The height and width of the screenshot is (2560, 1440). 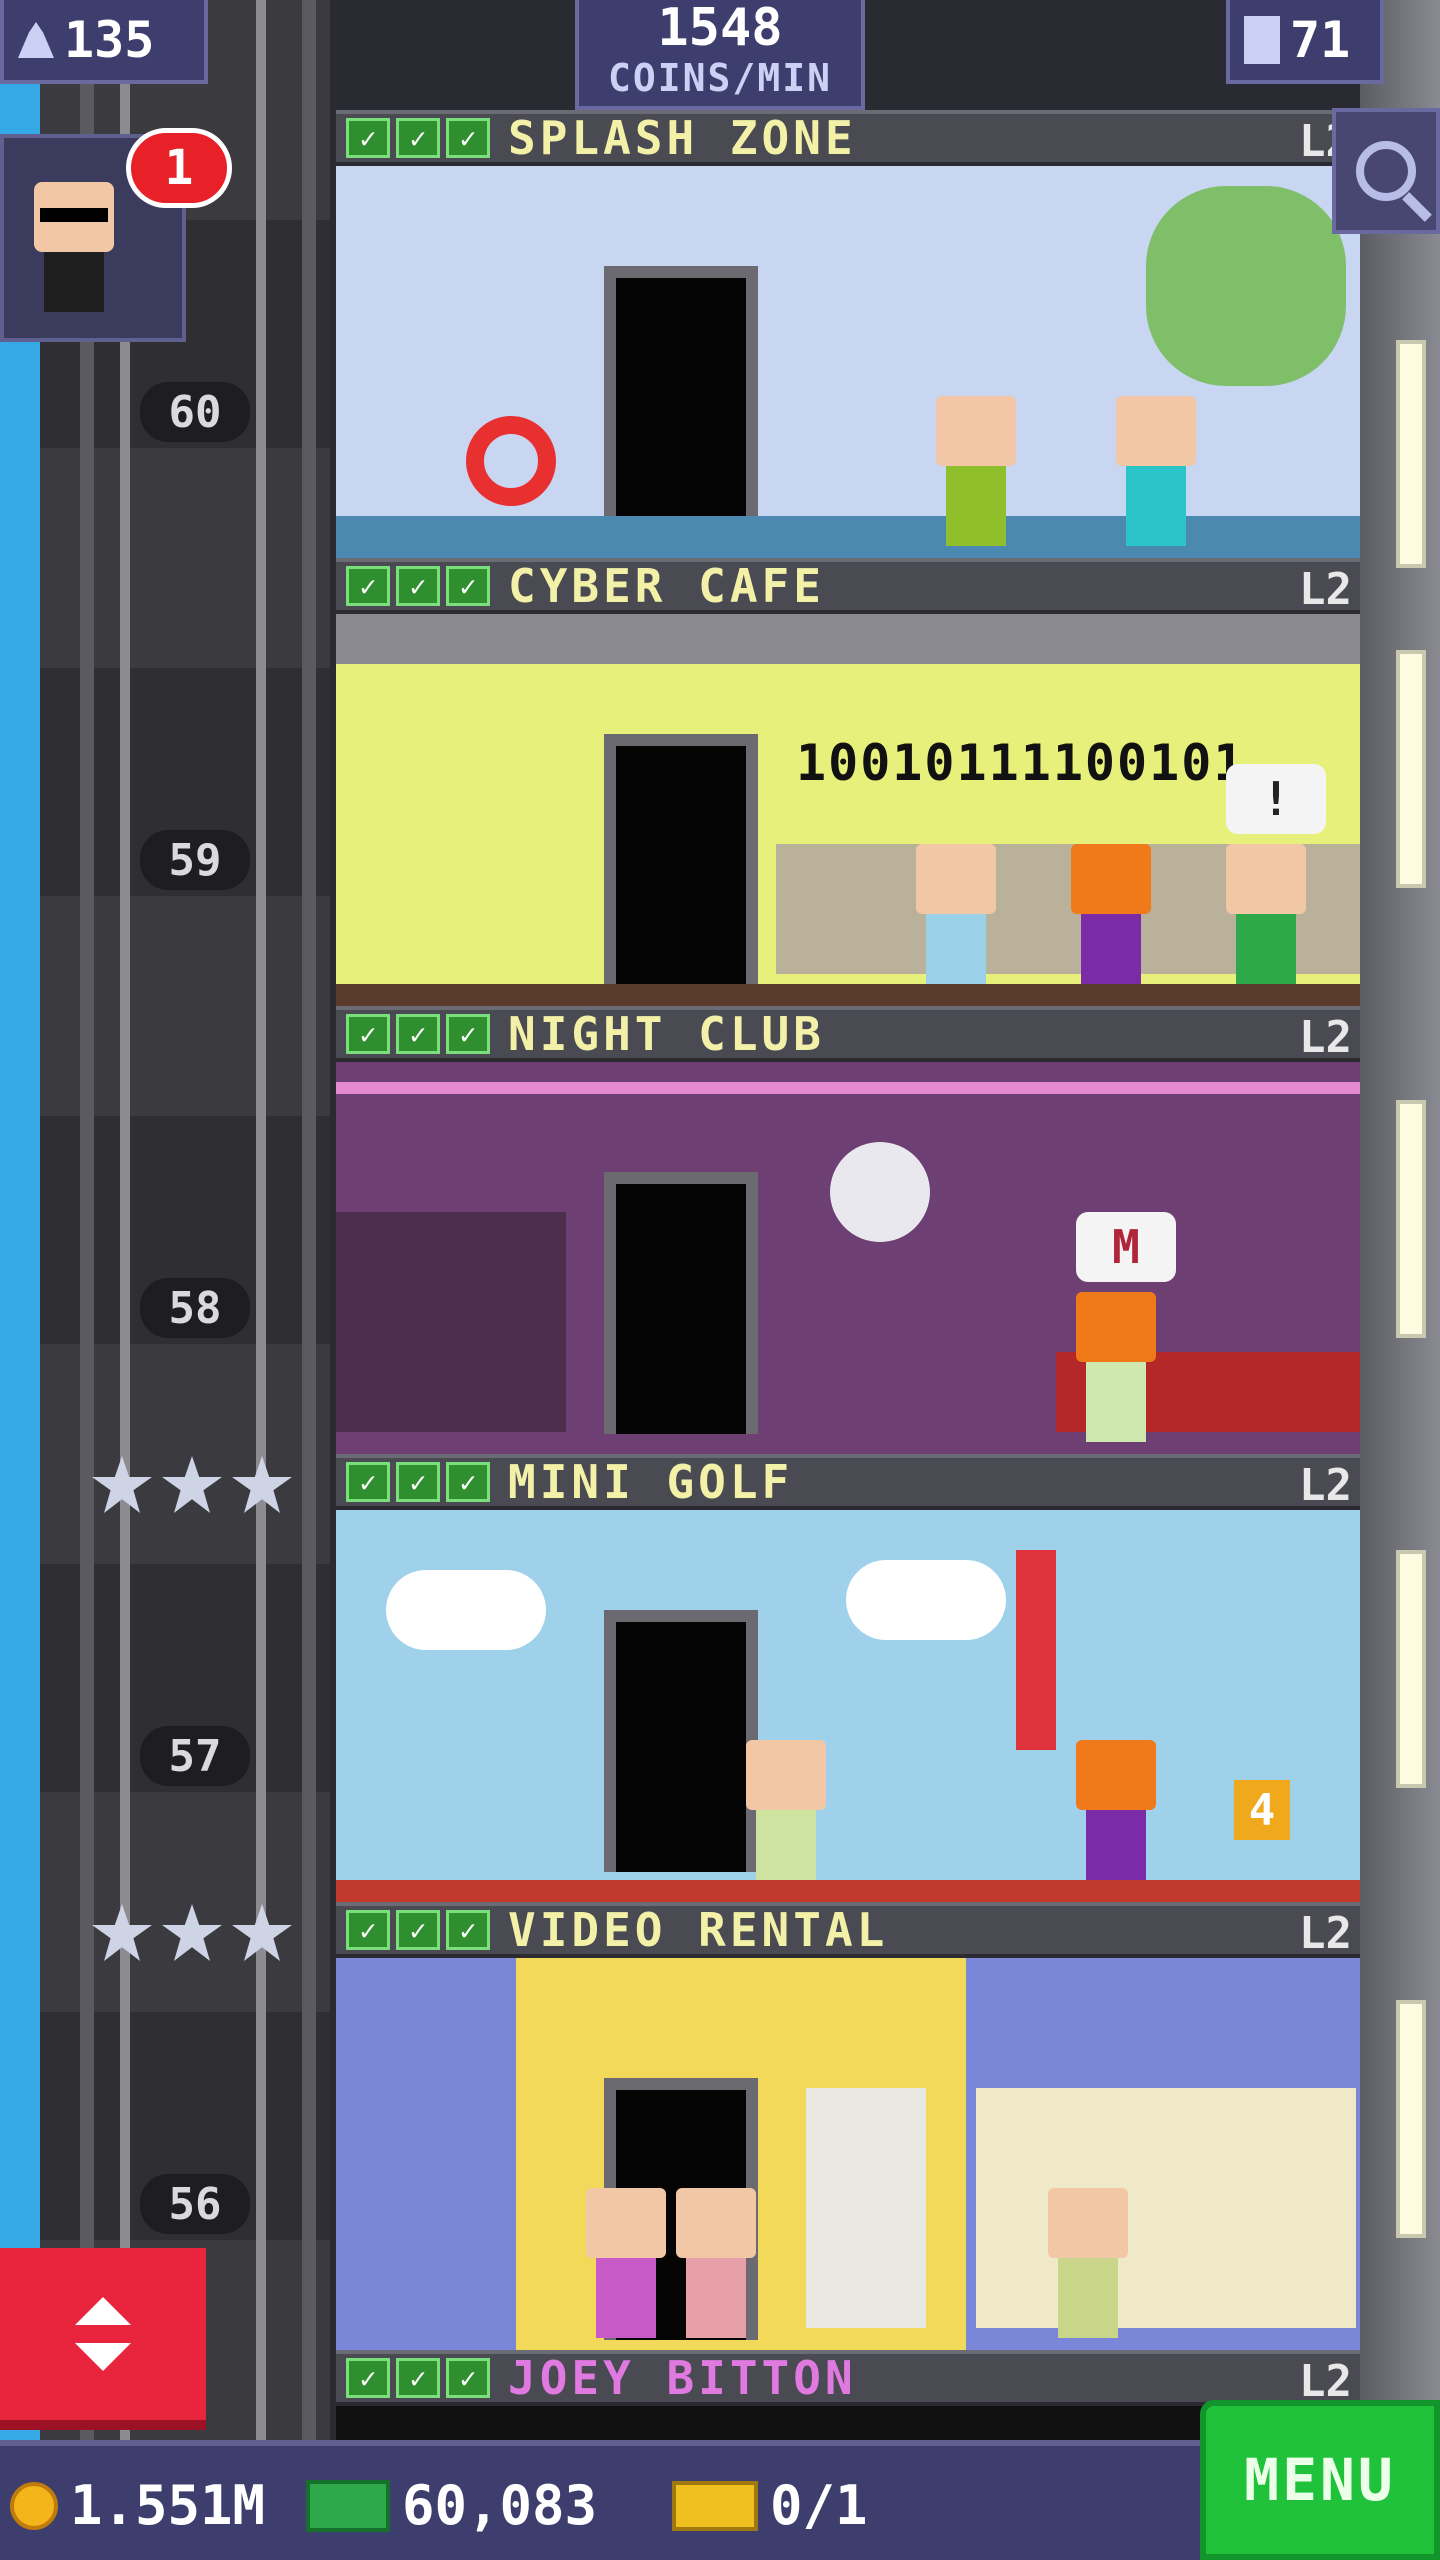 What do you see at coordinates (34, 2505) in the screenshot?
I see `coin-icon` at bounding box center [34, 2505].